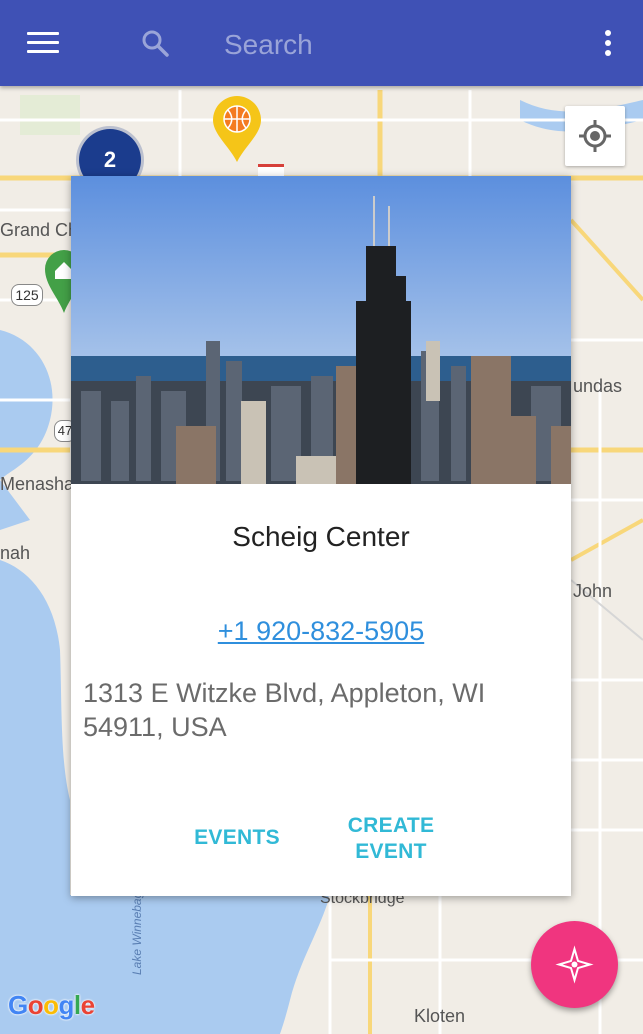  I want to click on google-logo: Google, so click(51, 1005).